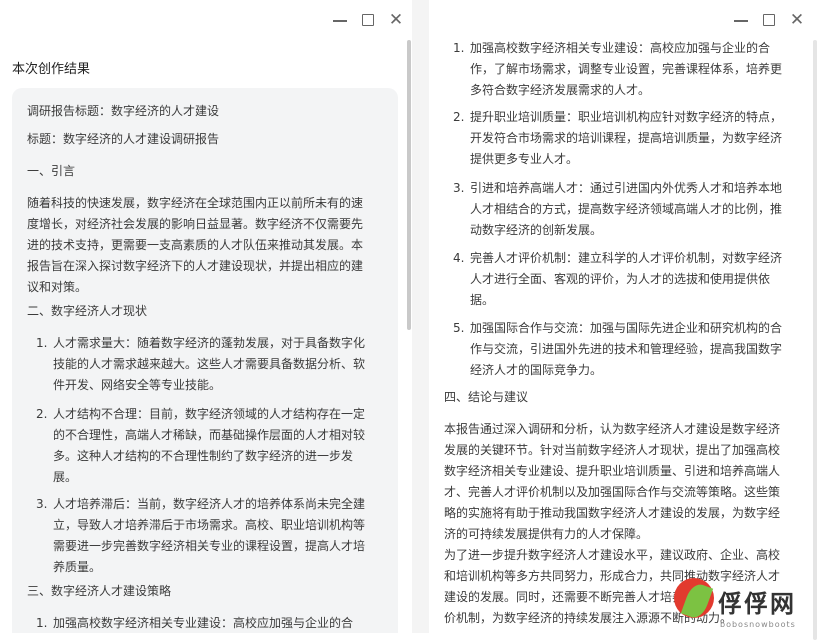 The height and width of the screenshot is (640, 820). I want to click on list-item: 1. 加强高校数字经济相关专业建设：高校应加强与企业的合, so click(195, 623).